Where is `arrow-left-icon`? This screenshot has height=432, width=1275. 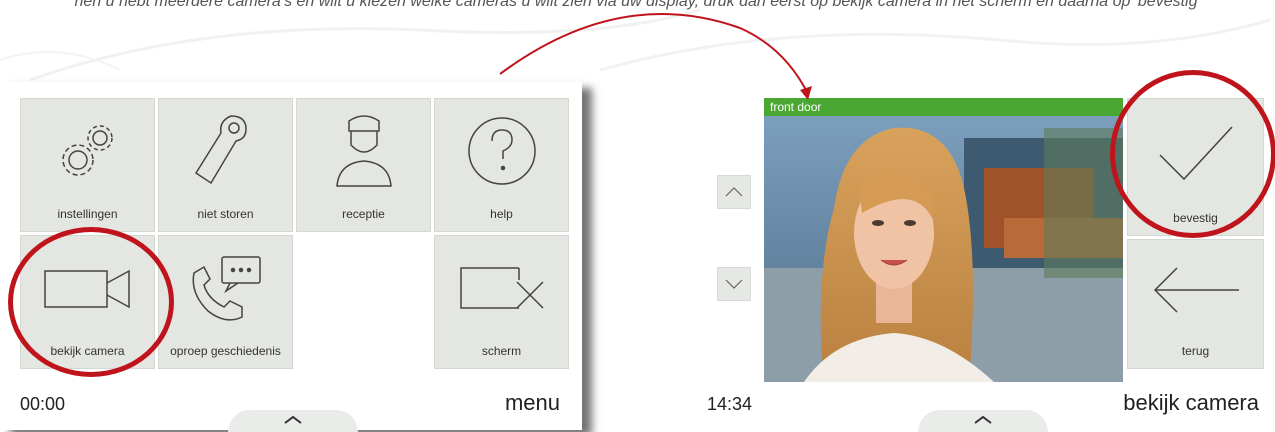 arrow-left-icon is located at coordinates (1196, 290).